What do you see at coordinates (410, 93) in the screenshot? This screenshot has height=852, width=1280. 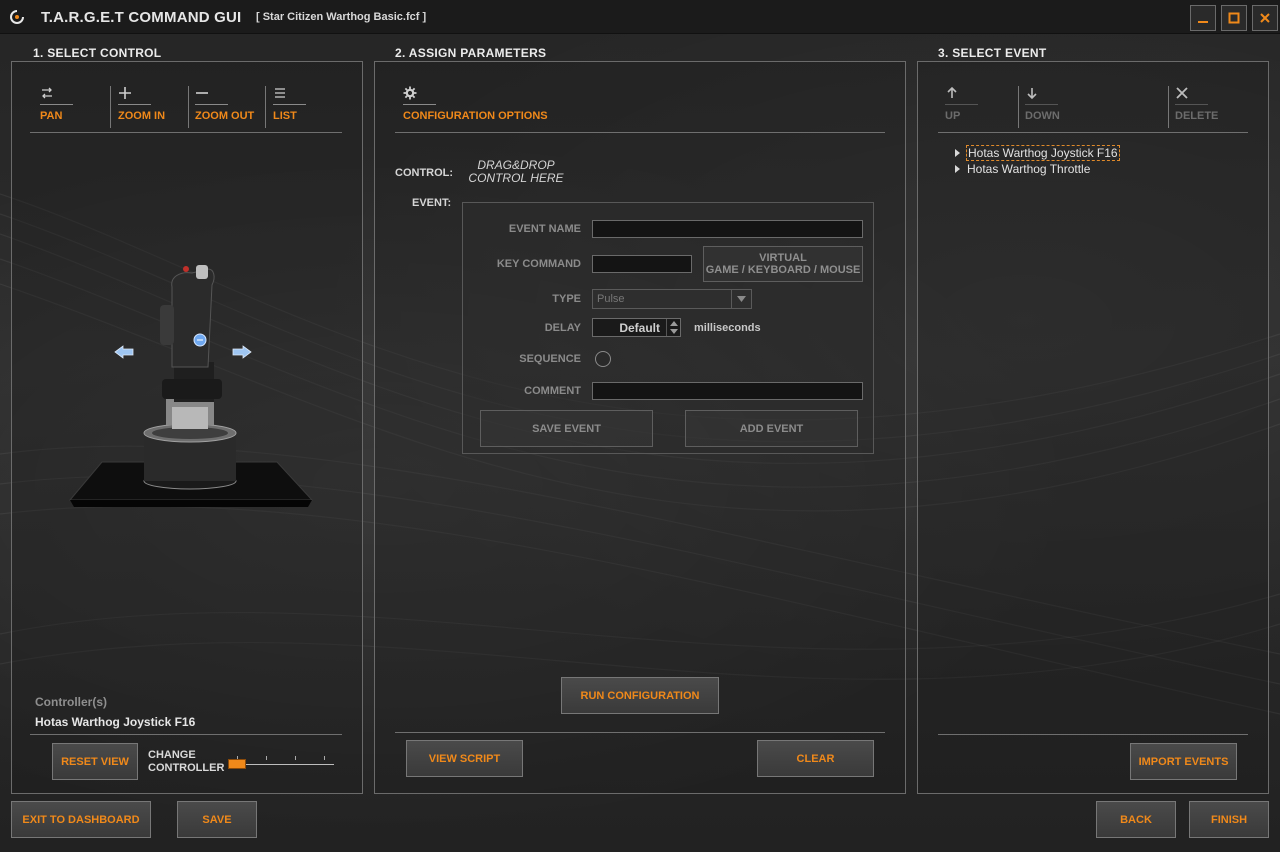 I see `gear-icon` at bounding box center [410, 93].